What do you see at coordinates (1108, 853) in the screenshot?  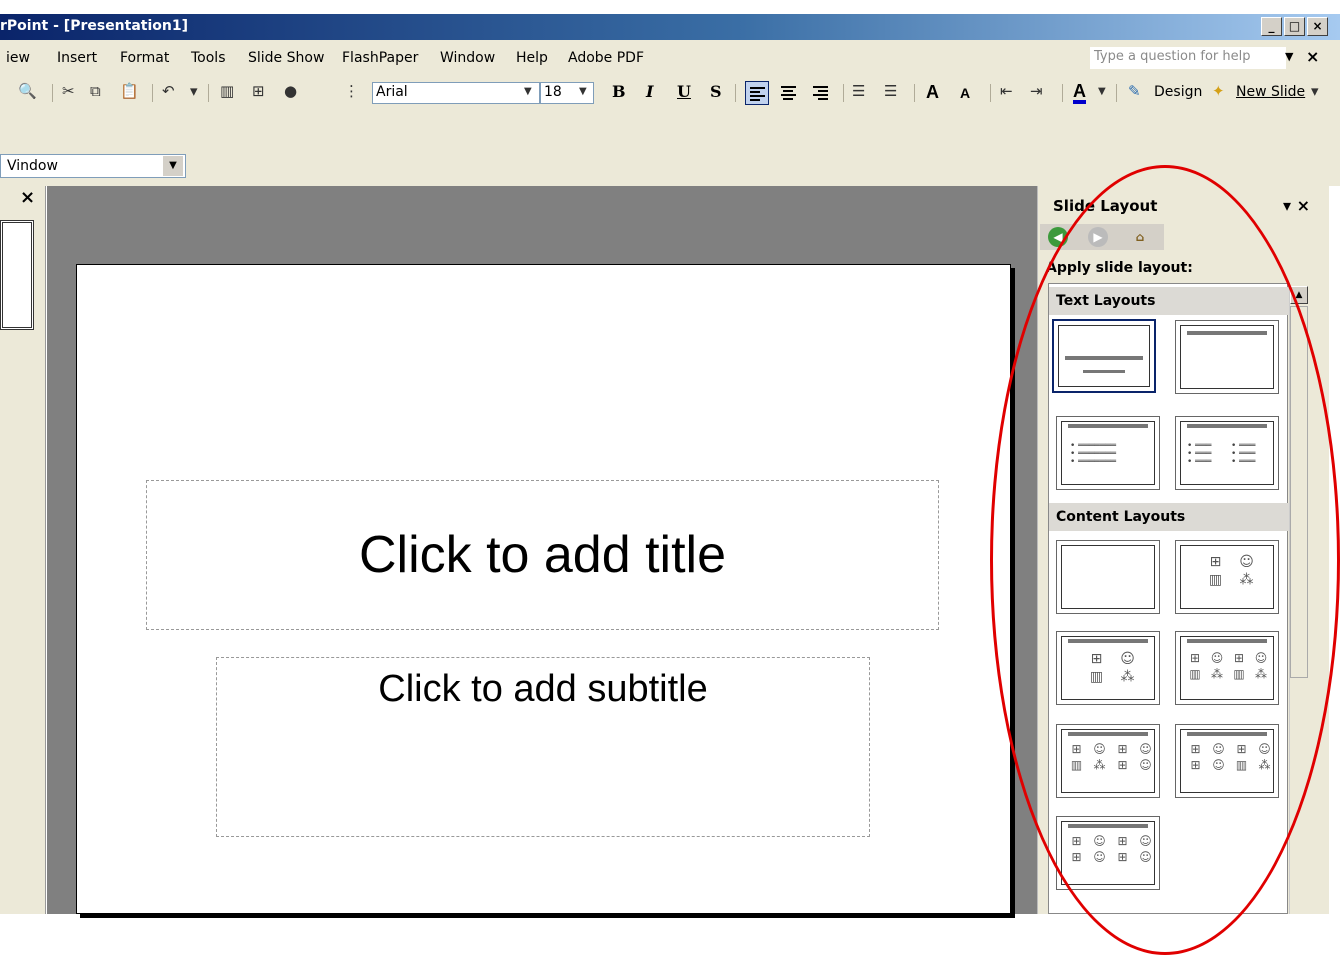 I see `layout-title-and-4-content: ⊞ ☺ ⊞ ☺ ⊞ ☺ ⊞ ☺` at bounding box center [1108, 853].